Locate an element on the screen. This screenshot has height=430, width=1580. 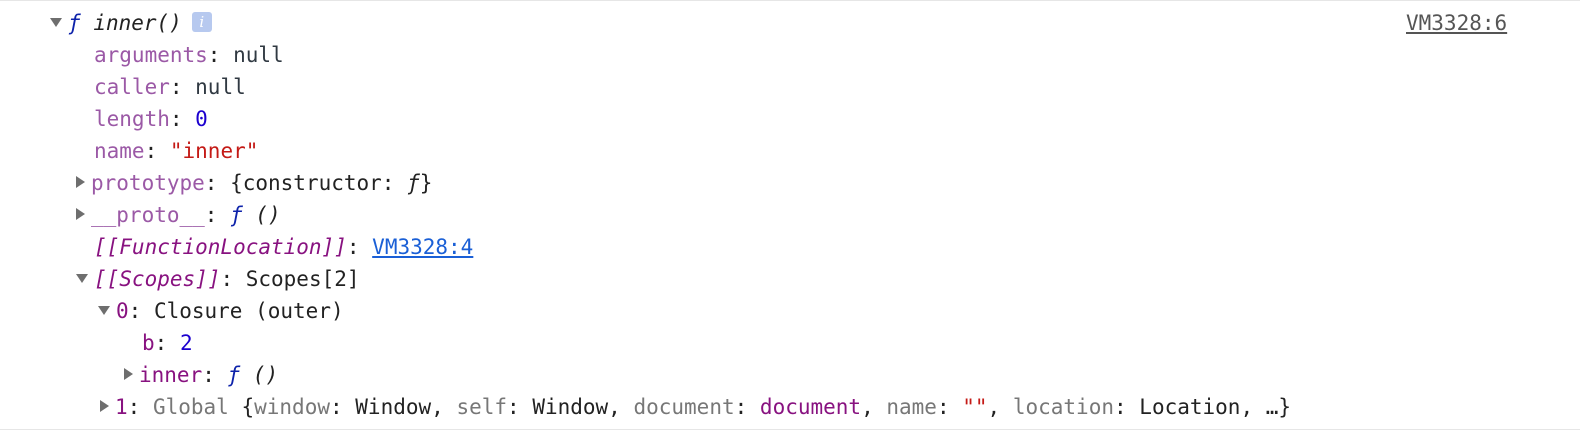
property-row-caller: caller: null is located at coordinates (170, 87).